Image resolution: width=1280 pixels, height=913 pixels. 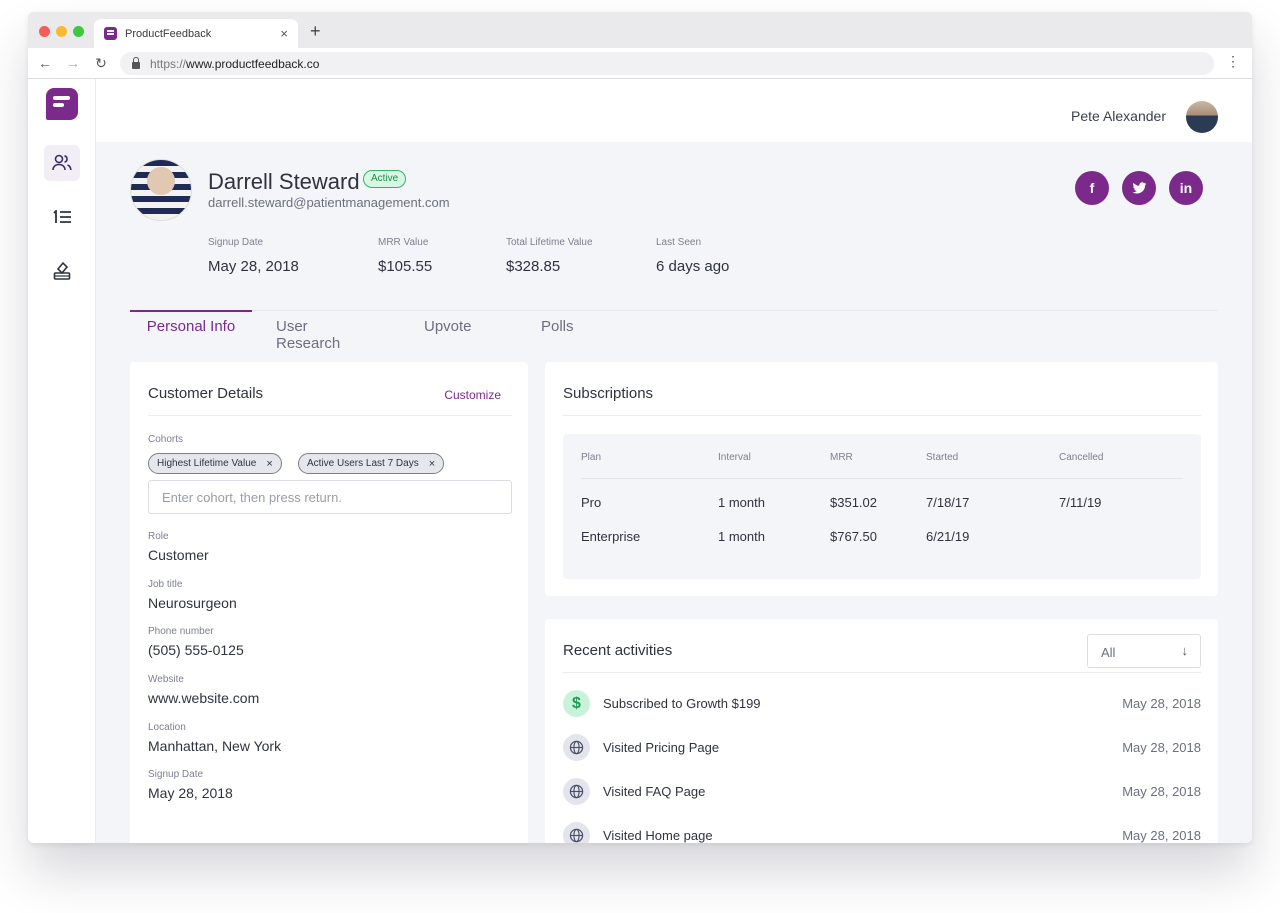 I want to click on stat-lifetime-value: Total Lifetime Value $328.85, so click(x=549, y=256).